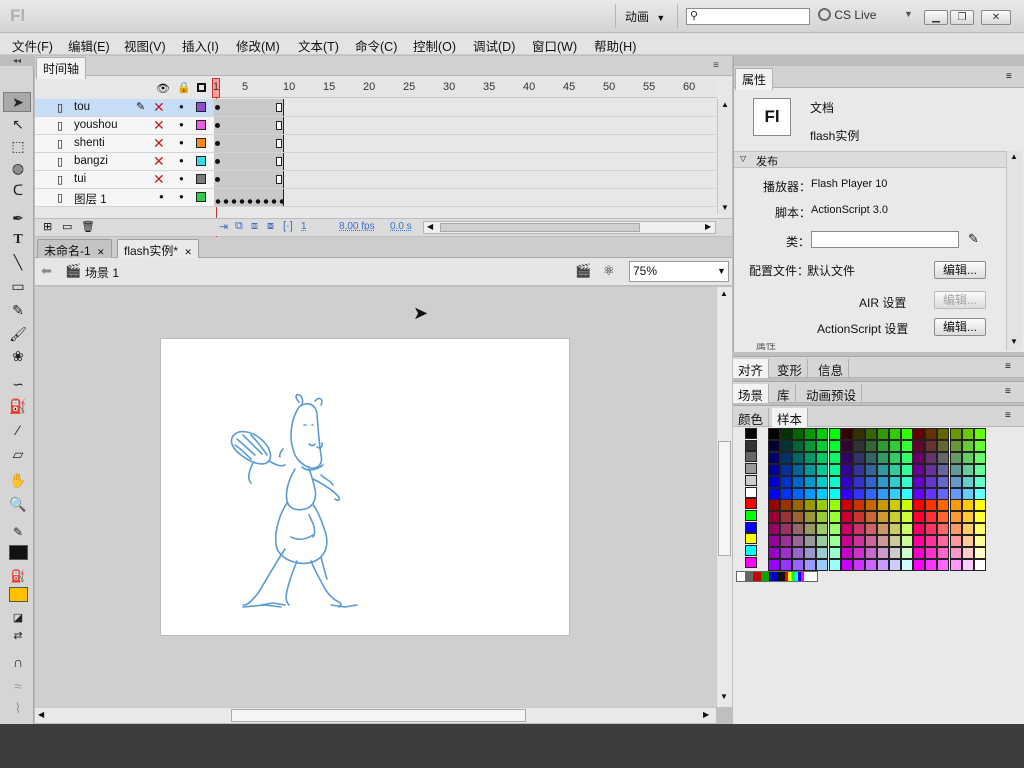 The height and width of the screenshot is (768, 1024). What do you see at coordinates (88, 226) in the screenshot?
I see `delete-layer-icon: 🗑` at bounding box center [88, 226].